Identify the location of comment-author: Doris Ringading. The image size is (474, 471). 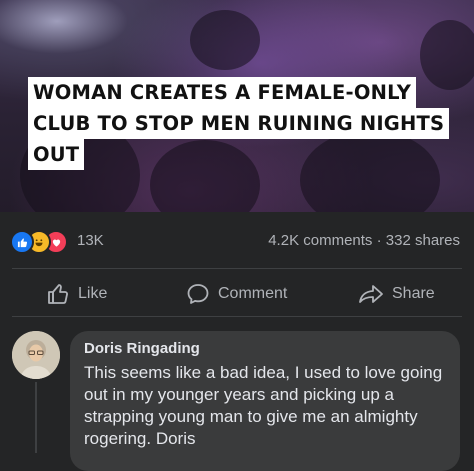
(142, 348).